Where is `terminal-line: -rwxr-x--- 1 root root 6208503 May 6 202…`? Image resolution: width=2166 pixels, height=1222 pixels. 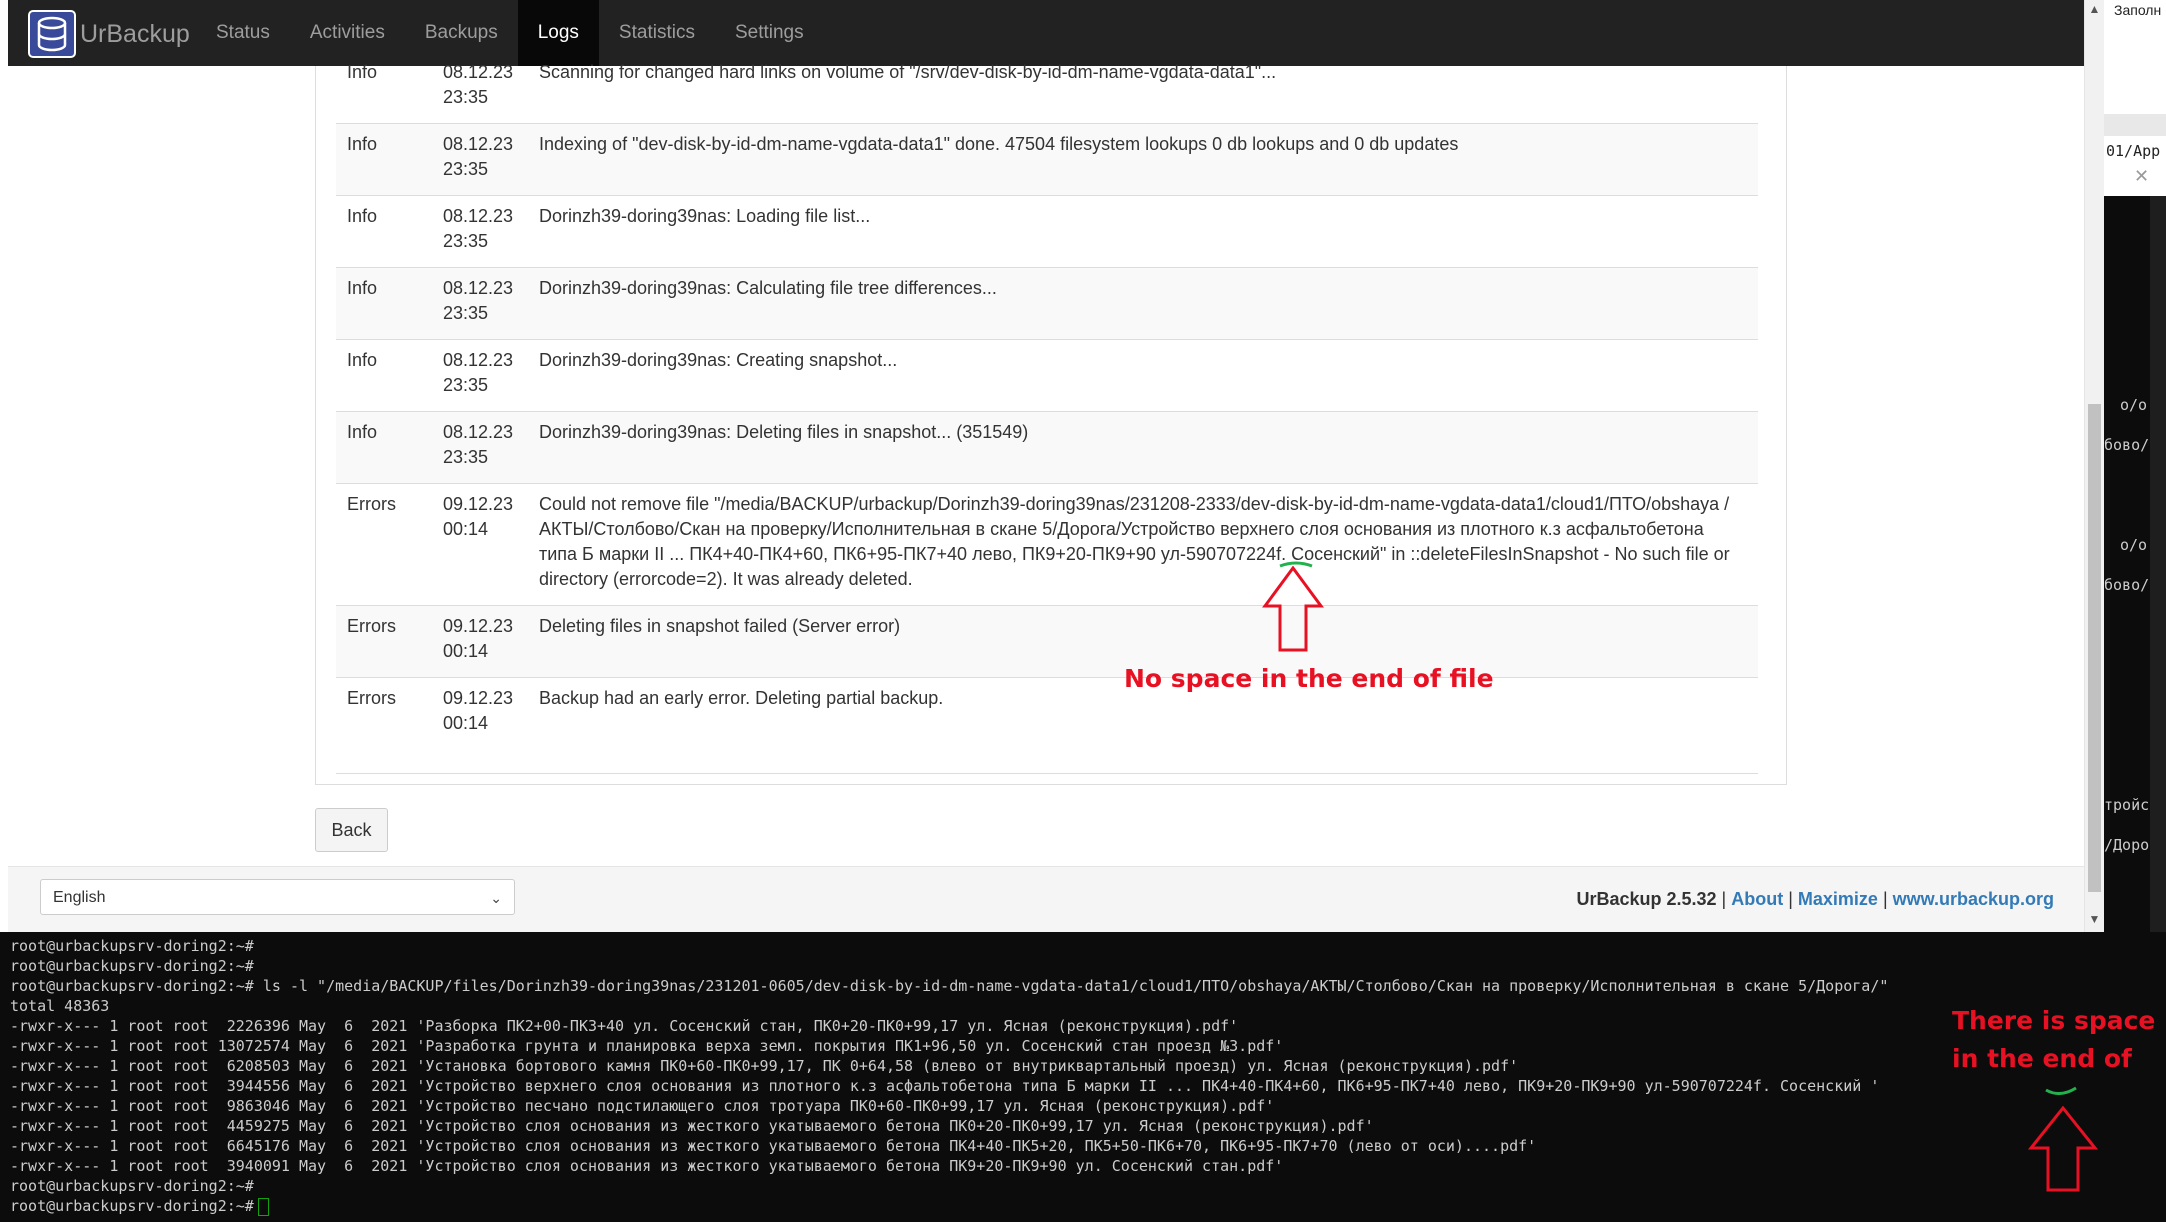
terminal-line: -rwxr-x--- 1 root root 6208503 May 6 202… is located at coordinates (764, 1066).